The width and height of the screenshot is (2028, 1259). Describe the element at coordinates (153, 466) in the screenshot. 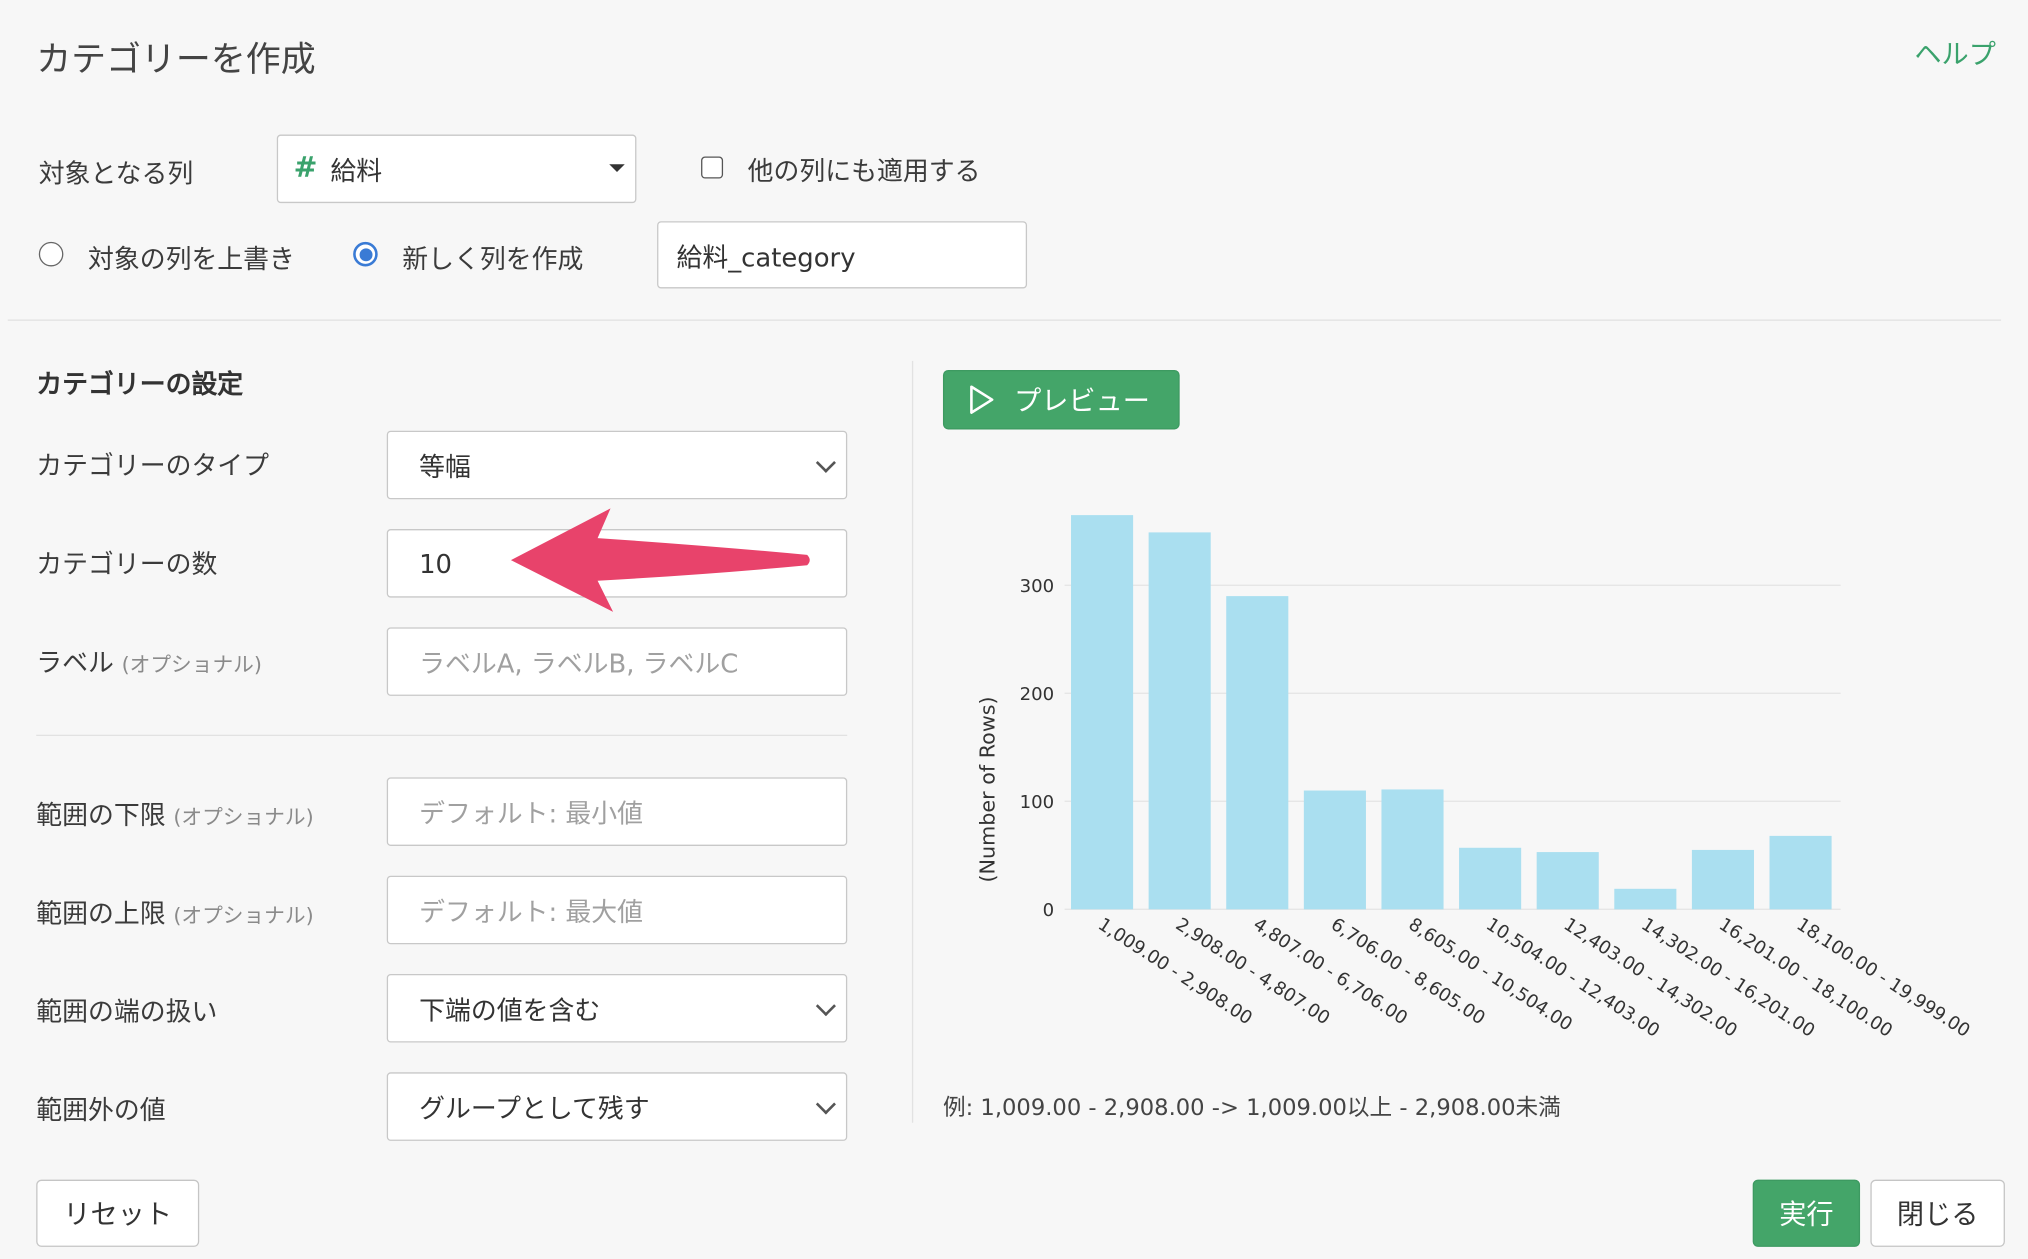

I see `category-type-label: カテゴリーのタイプ` at that location.